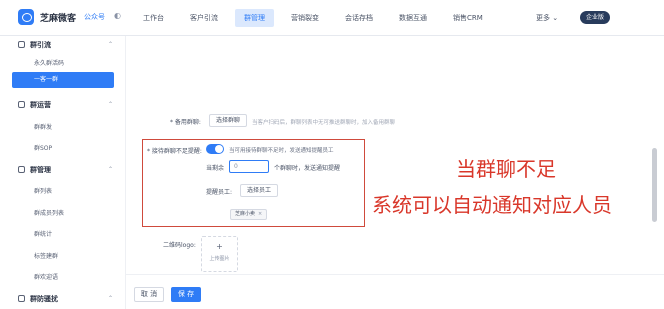 The width and height of the screenshot is (664, 309). I want to click on nav-group-management: 群管理, so click(254, 18).